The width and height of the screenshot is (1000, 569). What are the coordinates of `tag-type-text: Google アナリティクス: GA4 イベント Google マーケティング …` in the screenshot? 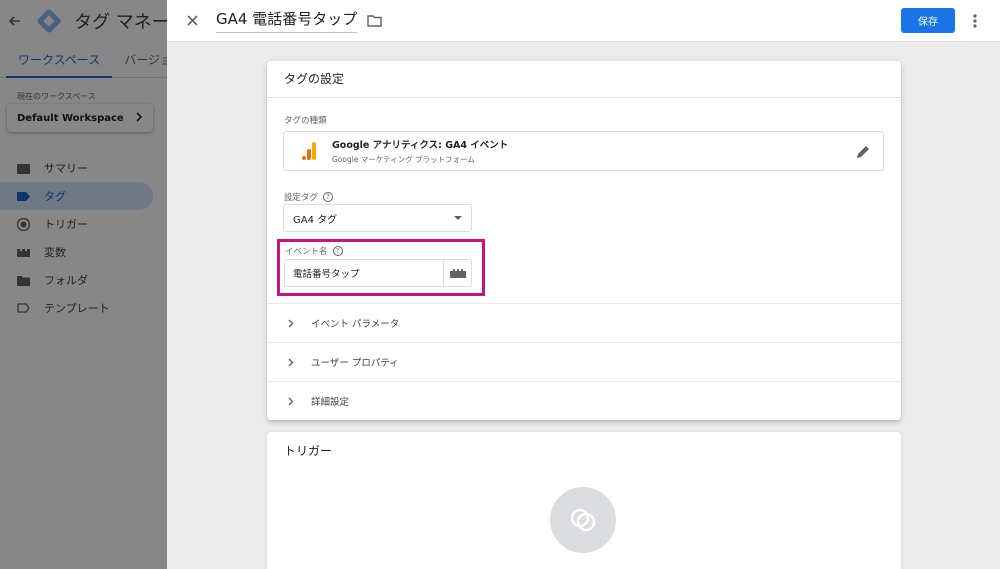 It's located at (420, 151).